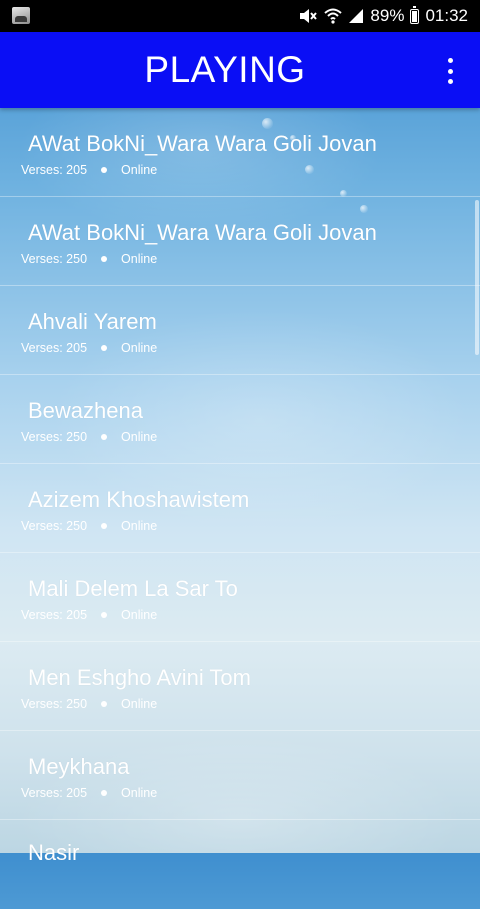  I want to click on wifi-icon, so click(333, 16).